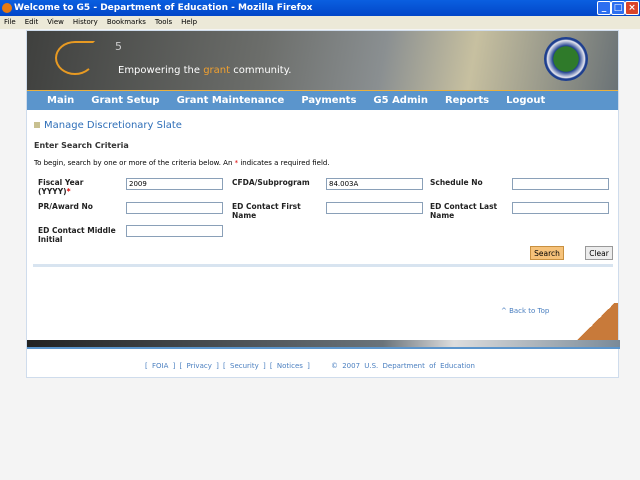 This screenshot has height=480, width=640. I want to click on logo-sup: 5, so click(118, 46).